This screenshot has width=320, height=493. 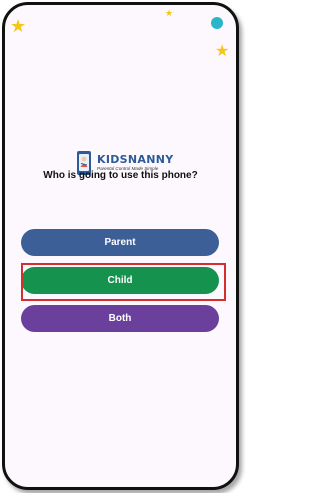 What do you see at coordinates (120, 175) in the screenshot?
I see `user-type-question: Who is going to use this phone?` at bounding box center [120, 175].